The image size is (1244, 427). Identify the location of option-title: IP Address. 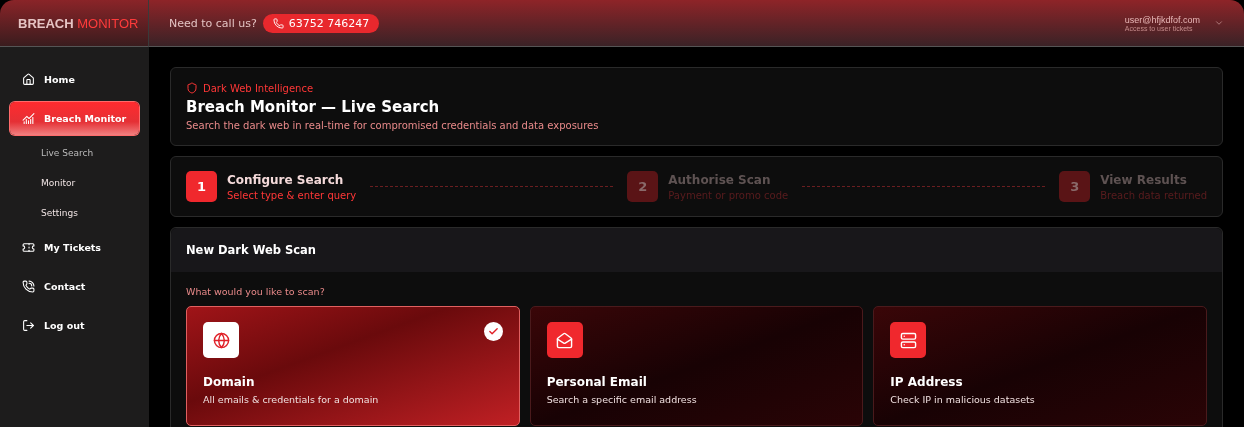
(927, 382).